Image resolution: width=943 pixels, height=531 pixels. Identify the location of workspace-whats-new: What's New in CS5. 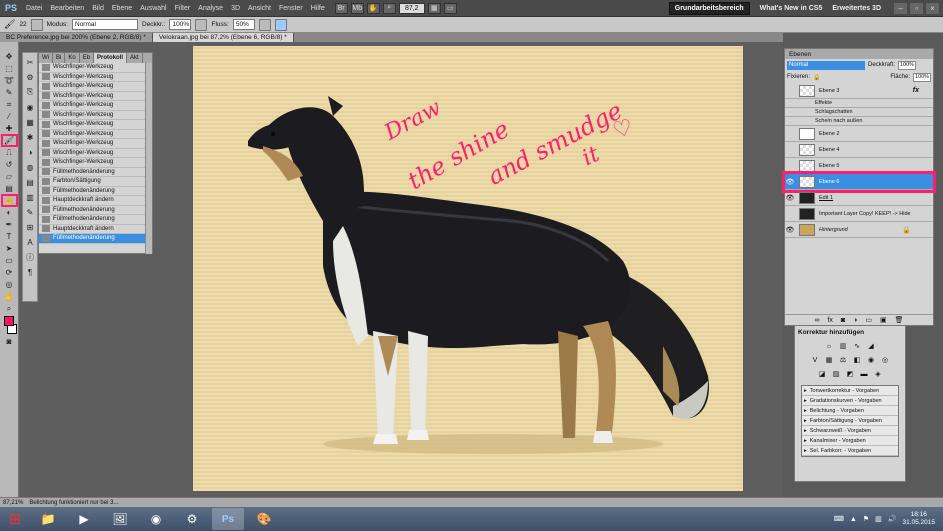
(791, 8).